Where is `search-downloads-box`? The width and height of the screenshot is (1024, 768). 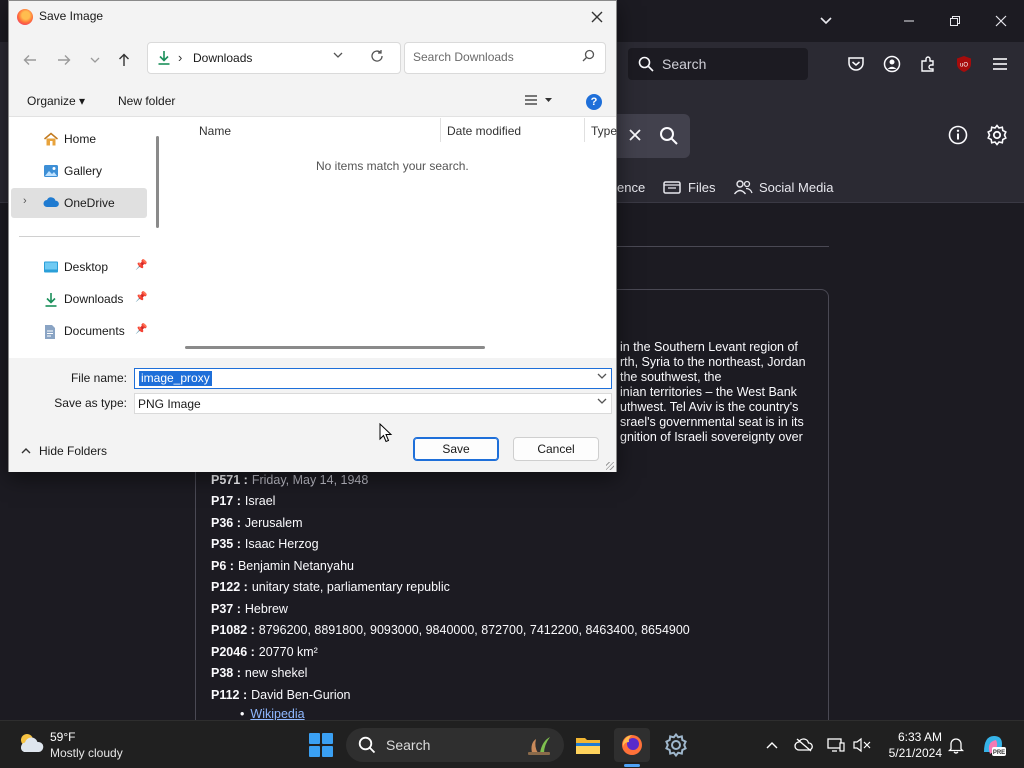
search-downloads-box is located at coordinates (505, 58).